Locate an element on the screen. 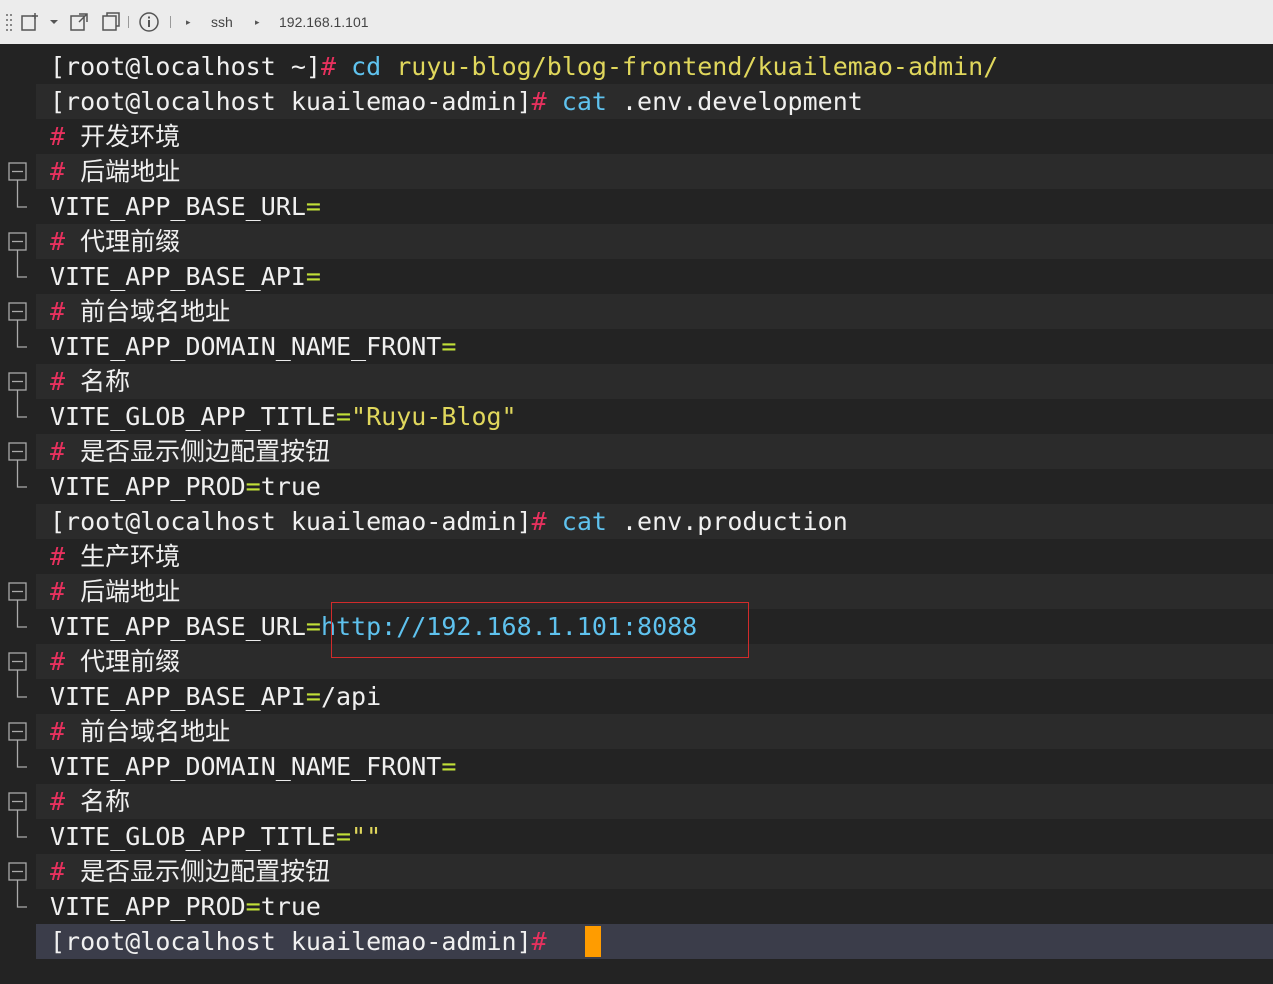 This screenshot has width=1273, height=984. fold-gutter is located at coordinates (18, 514).